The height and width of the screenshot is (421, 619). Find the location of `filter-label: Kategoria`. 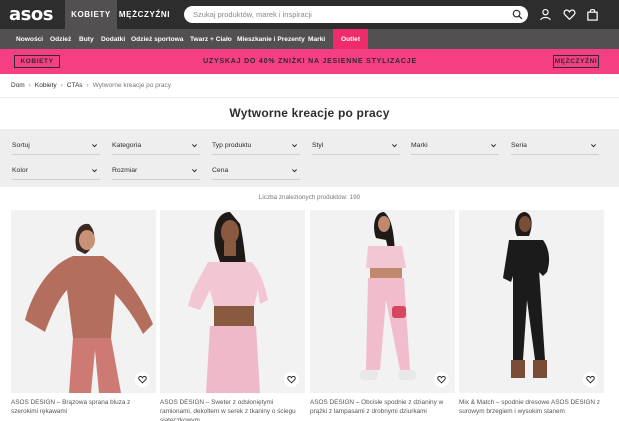

filter-label: Kategoria is located at coordinates (127, 145).